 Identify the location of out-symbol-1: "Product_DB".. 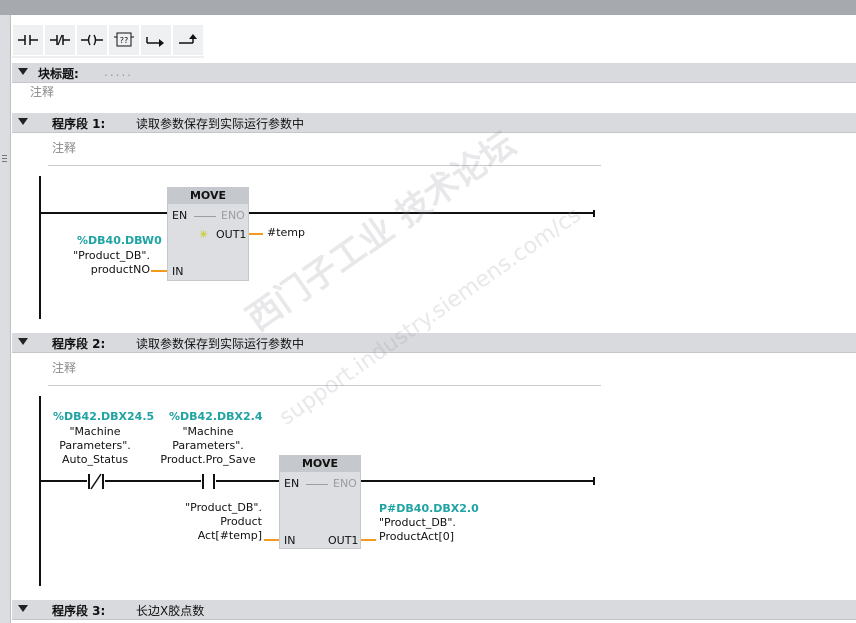
(417, 523).